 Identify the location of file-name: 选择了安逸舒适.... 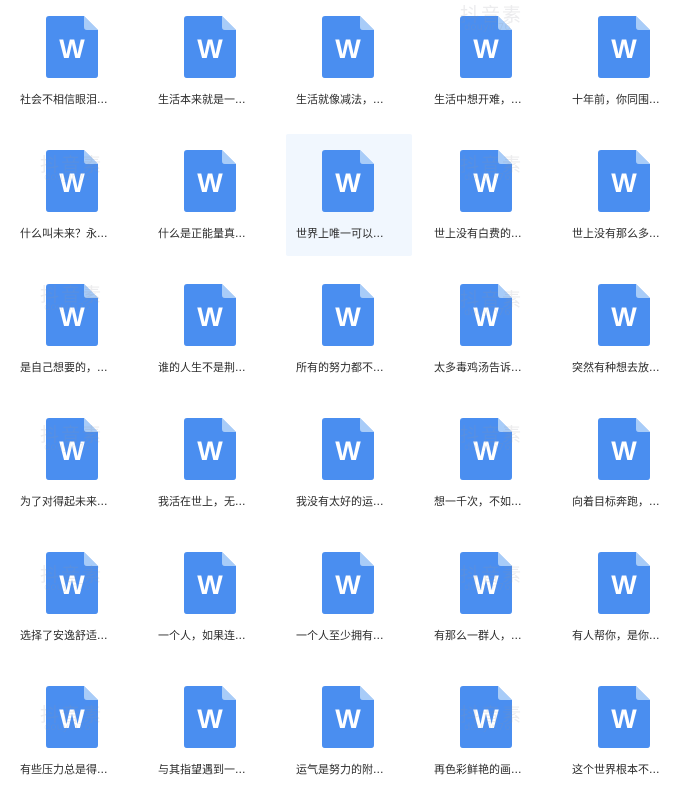
(64, 635).